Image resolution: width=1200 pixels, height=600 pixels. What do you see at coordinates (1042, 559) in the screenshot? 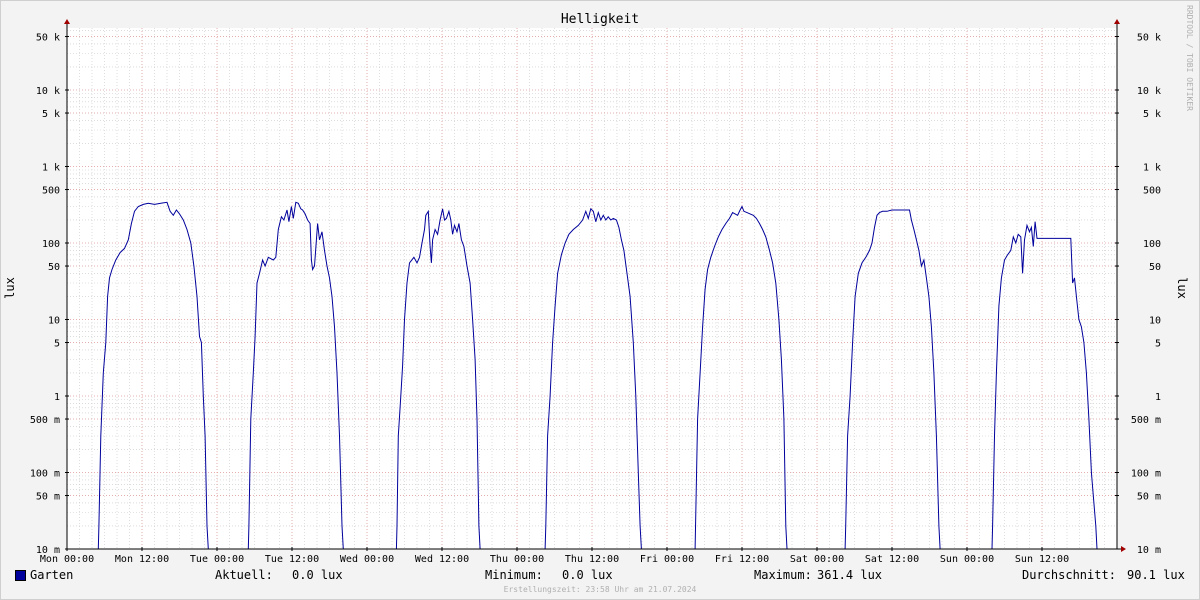
I see `x-tick-label: Sun 12:00` at bounding box center [1042, 559].